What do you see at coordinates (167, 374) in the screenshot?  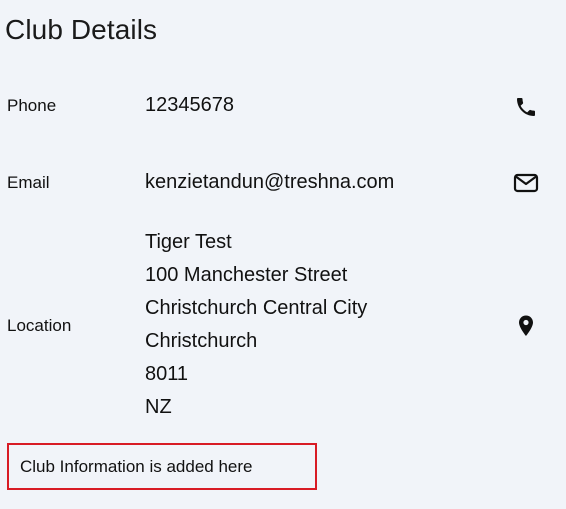 I see `address-line: 8011` at bounding box center [167, 374].